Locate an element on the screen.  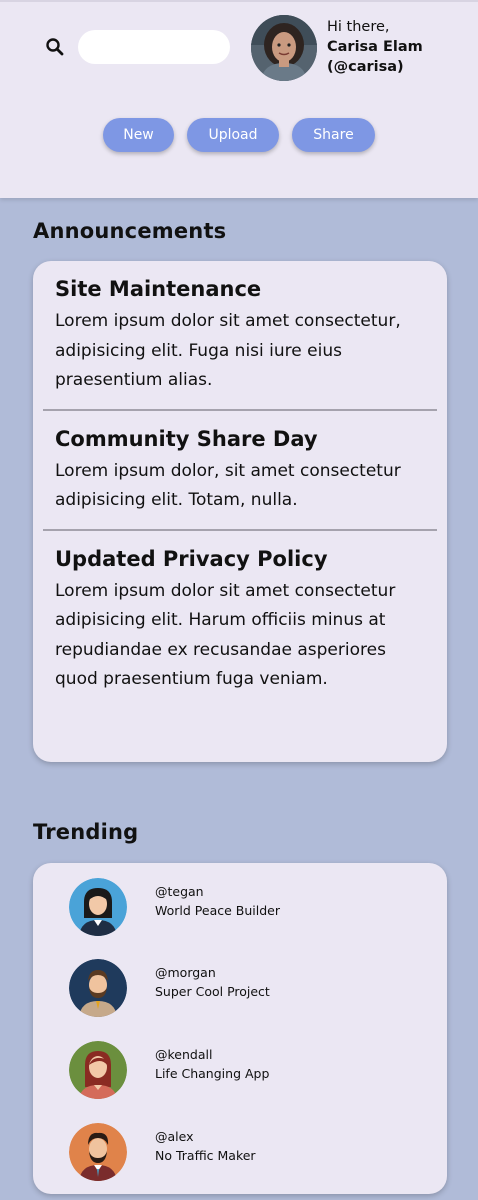
trending-item: @tegan World Peace Builder is located at coordinates (239, 908).